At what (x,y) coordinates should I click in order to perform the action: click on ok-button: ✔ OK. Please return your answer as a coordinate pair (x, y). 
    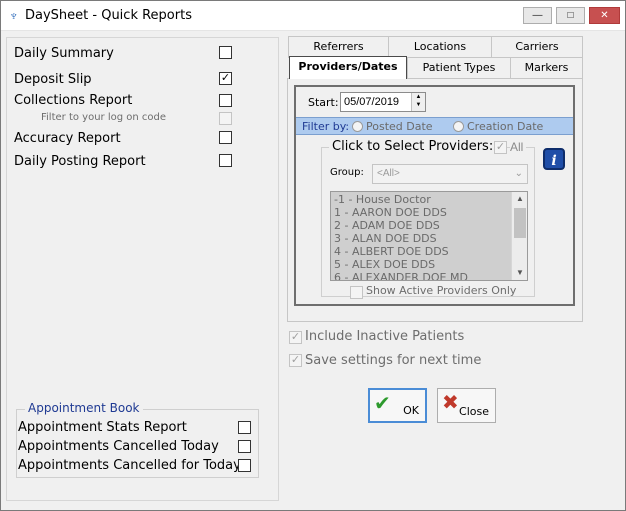
    Looking at the image, I should click on (397, 405).